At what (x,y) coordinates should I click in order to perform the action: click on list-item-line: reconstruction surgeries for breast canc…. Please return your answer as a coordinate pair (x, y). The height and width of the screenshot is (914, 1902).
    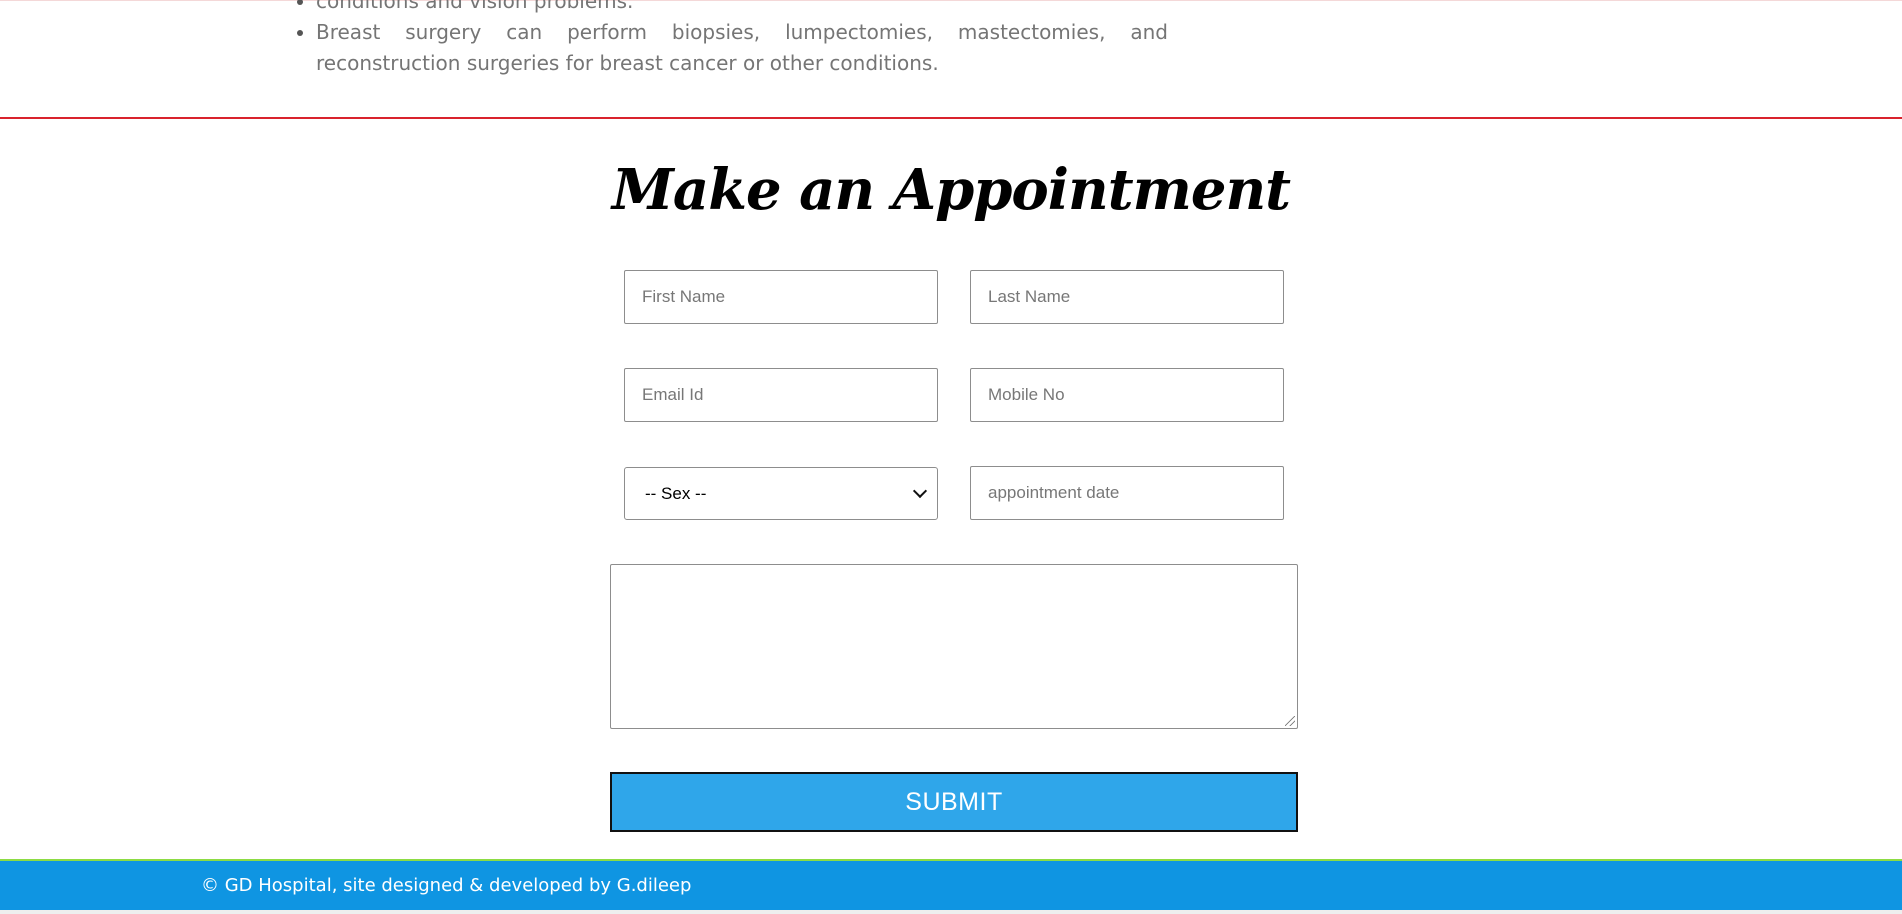
    Looking at the image, I should click on (627, 63).